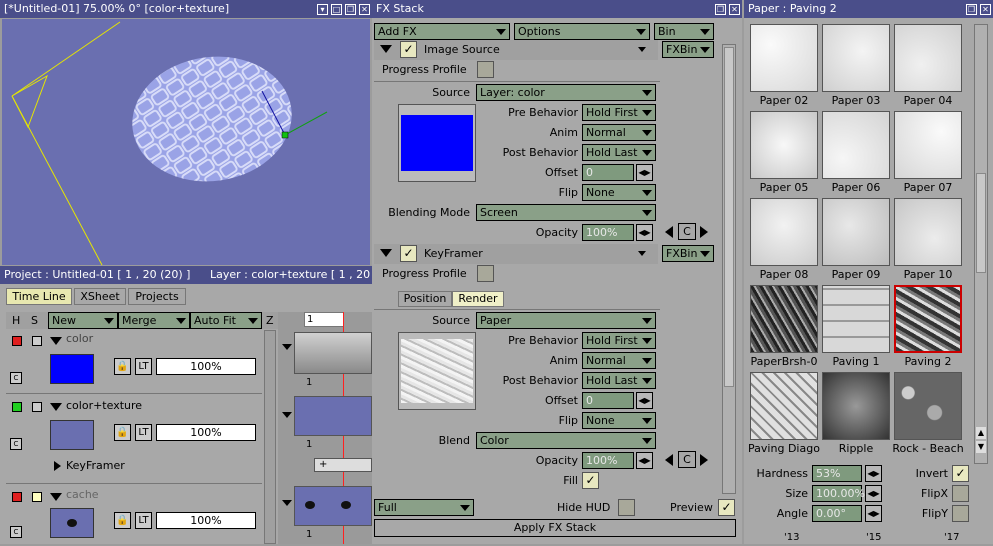 This screenshot has width=993, height=546. I want to click on paper-scrollbar: ▲ ▼, so click(981, 244).